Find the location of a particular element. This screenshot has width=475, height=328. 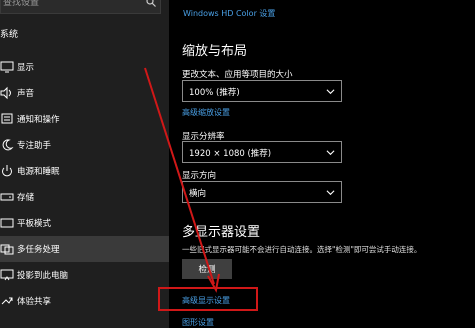

sidebar-item-label: 显示 is located at coordinates (26, 68).